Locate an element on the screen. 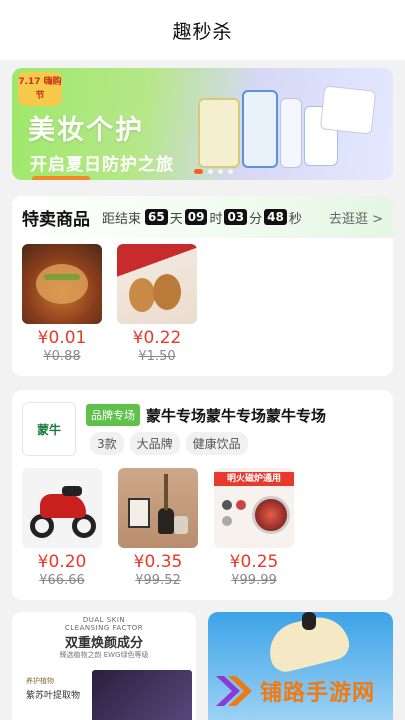 This screenshot has width=405, height=720. product-card: ¥0.35 ¥99.52 is located at coordinates (158, 528).